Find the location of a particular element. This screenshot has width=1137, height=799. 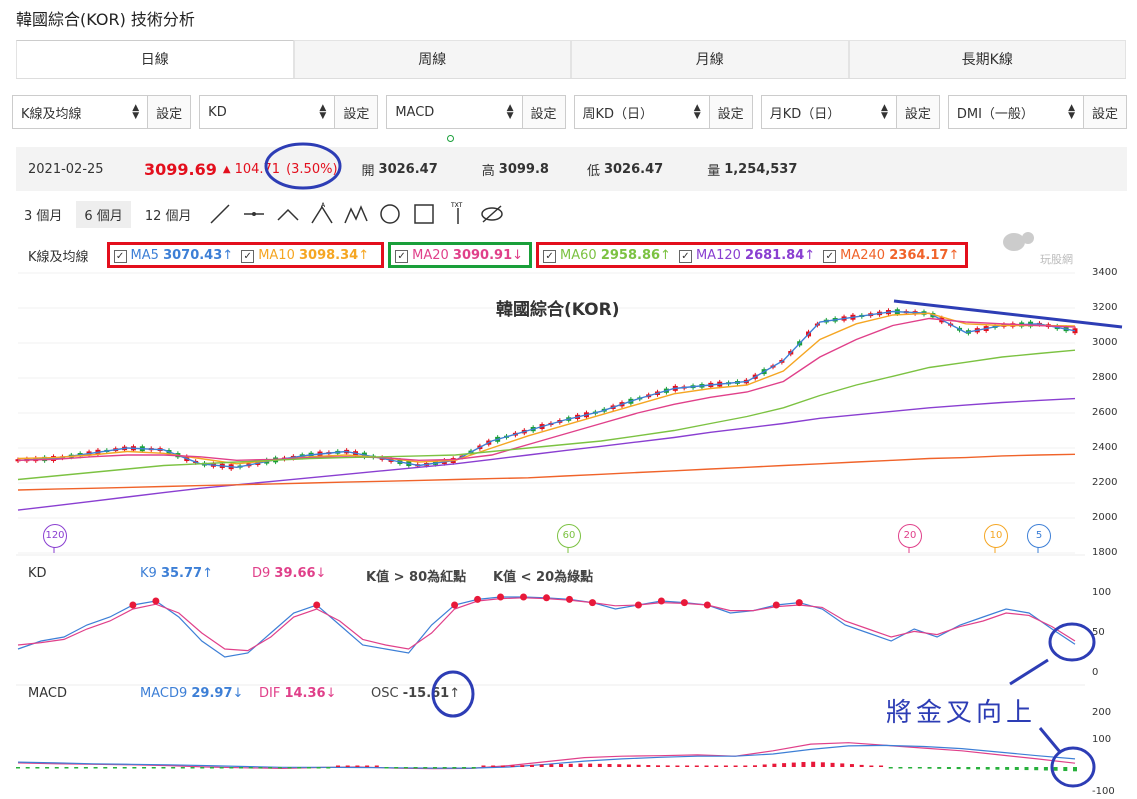

axis-tick: 2600 is located at coordinates (1105, 412).